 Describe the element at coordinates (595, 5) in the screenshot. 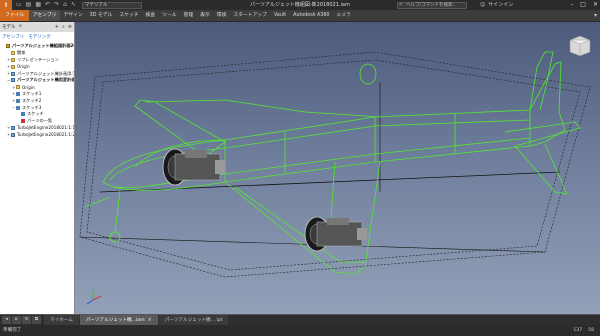

I see `close-icon: ✕` at that location.